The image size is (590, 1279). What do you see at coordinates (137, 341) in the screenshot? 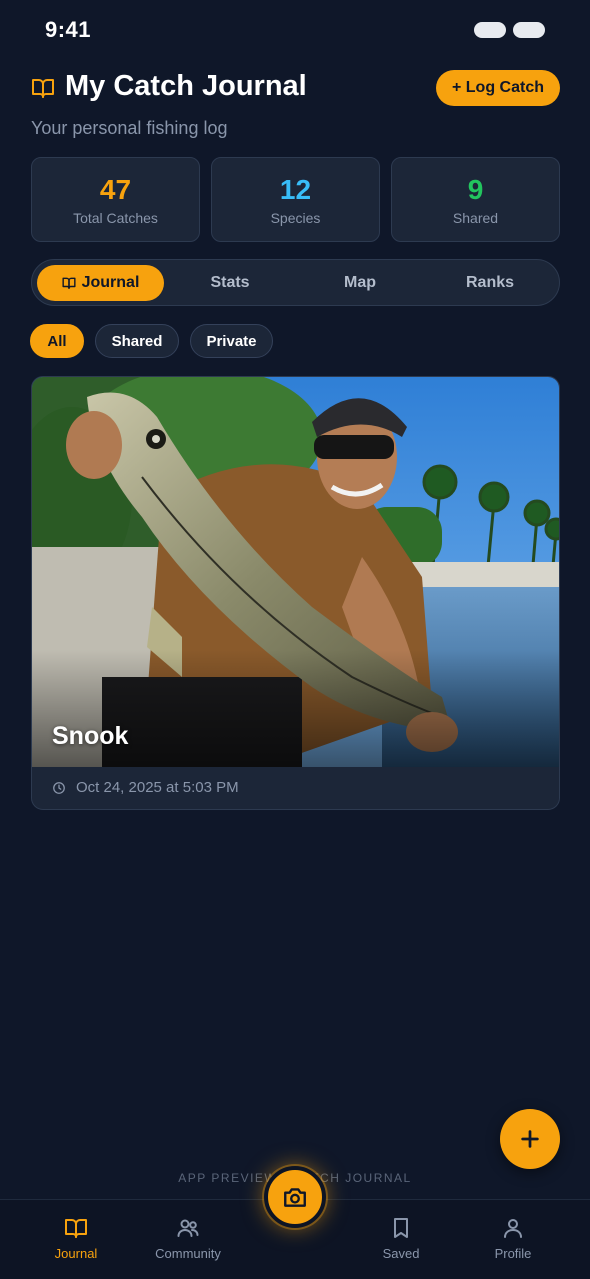
I see `filter-shared: Shared` at bounding box center [137, 341].